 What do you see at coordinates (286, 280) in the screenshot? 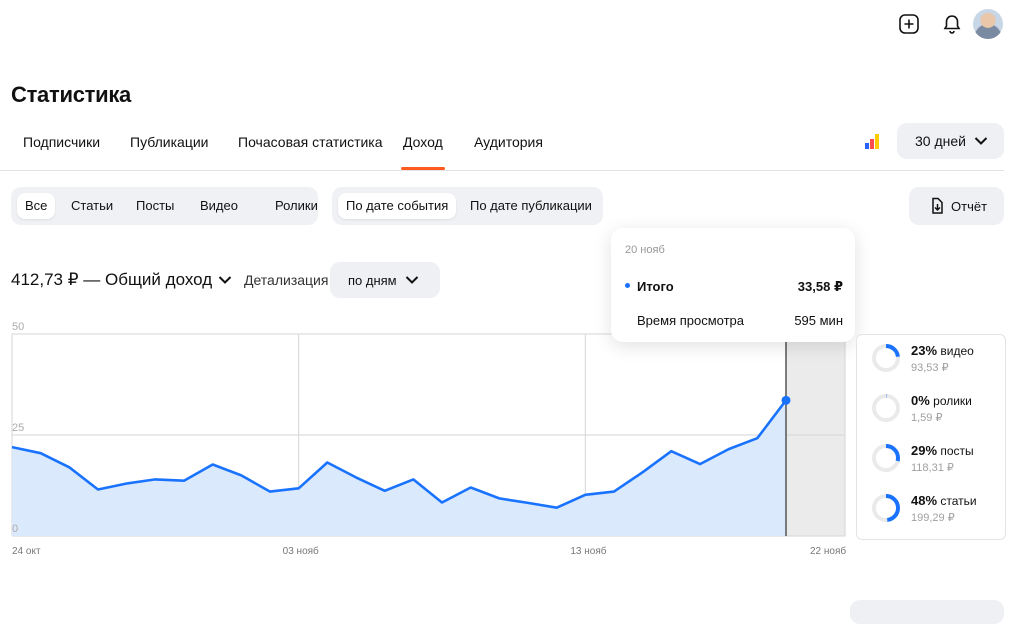
I see `detail-label: Детализация` at bounding box center [286, 280].